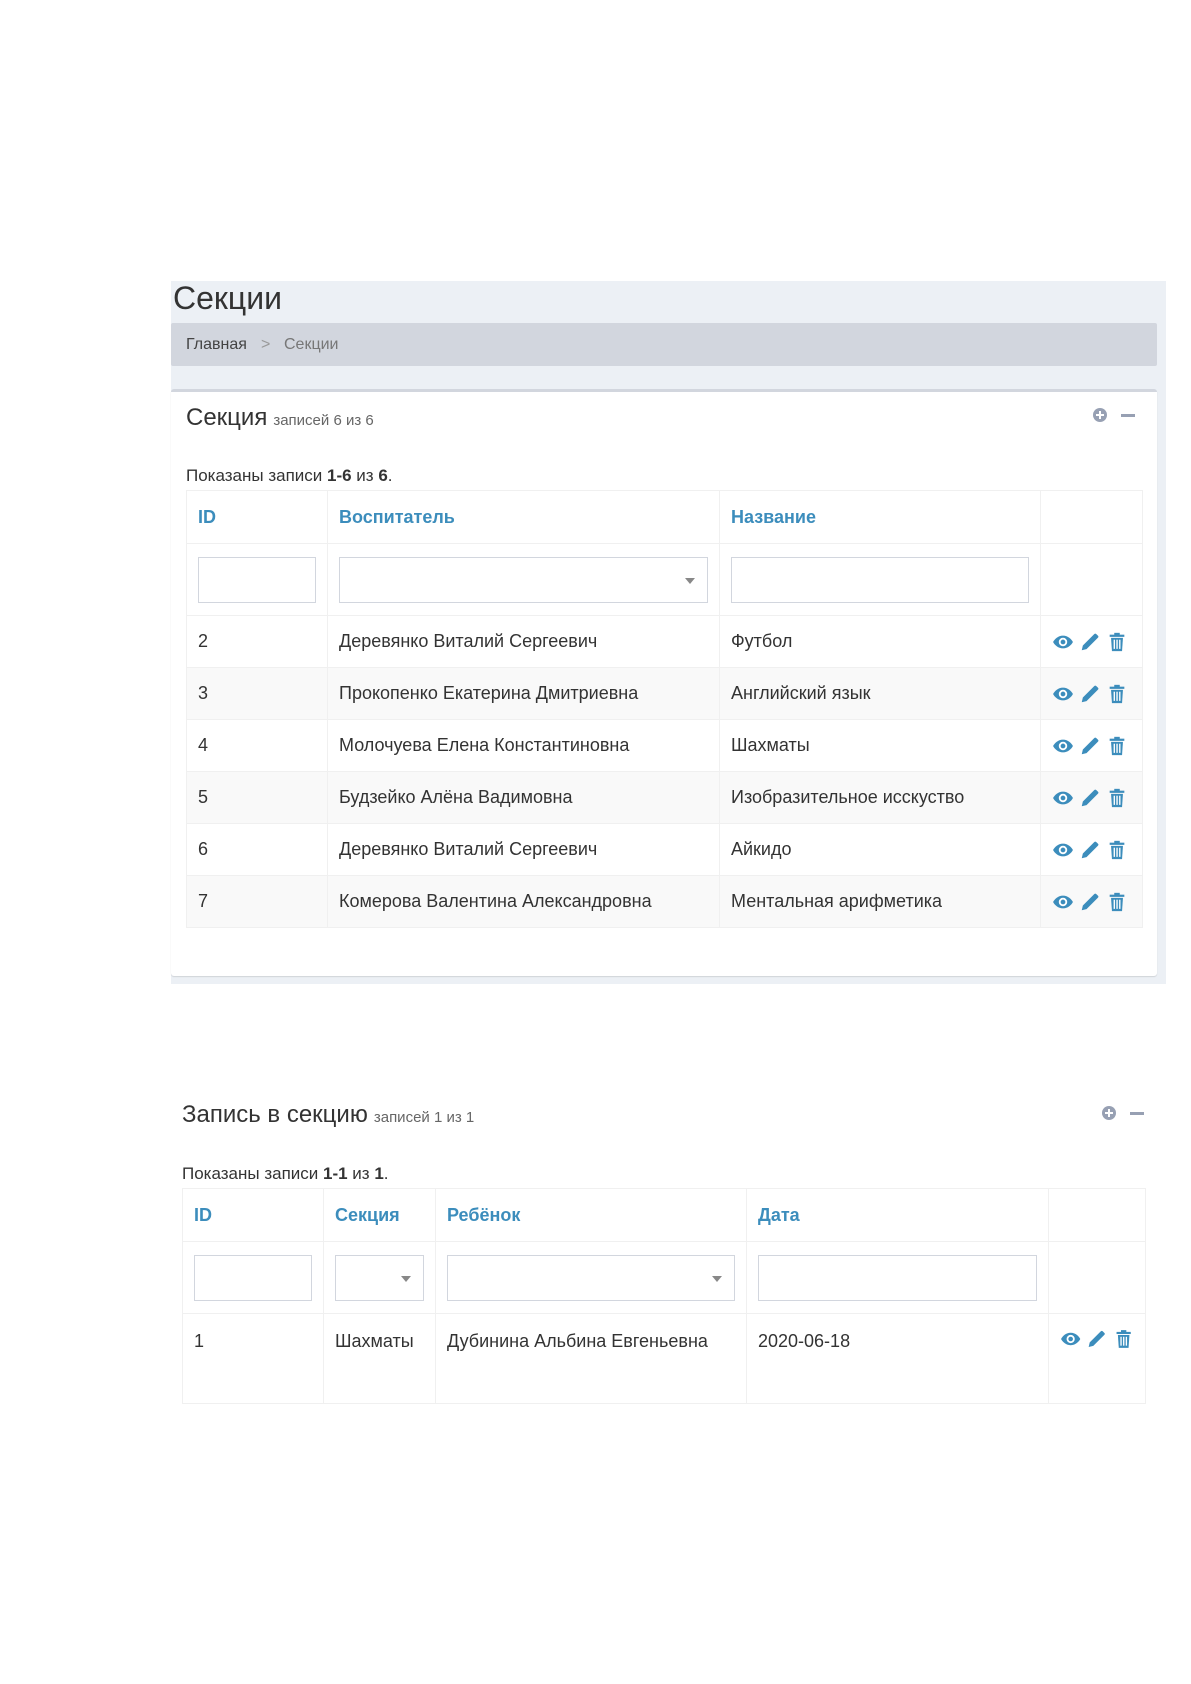 The height and width of the screenshot is (1684, 1191). What do you see at coordinates (880, 745) in the screenshot?
I see `cell-name: Шахматы` at bounding box center [880, 745].